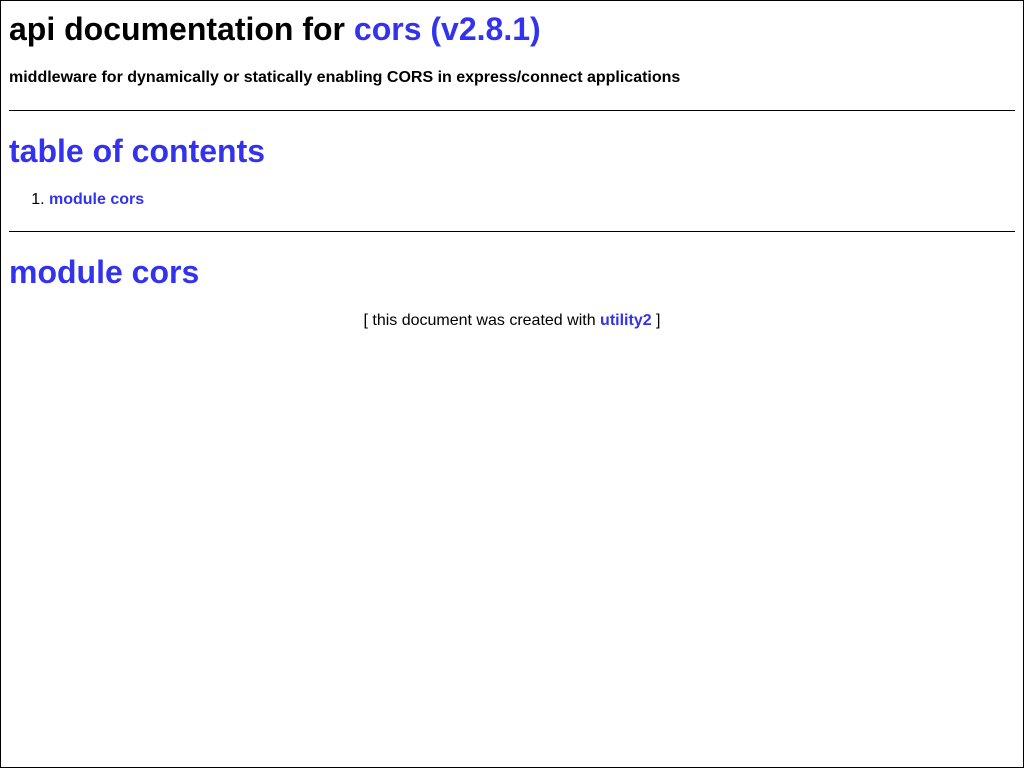 The width and height of the screenshot is (1024, 768). Describe the element at coordinates (512, 272) in the screenshot. I see `module-heading: module cors` at that location.